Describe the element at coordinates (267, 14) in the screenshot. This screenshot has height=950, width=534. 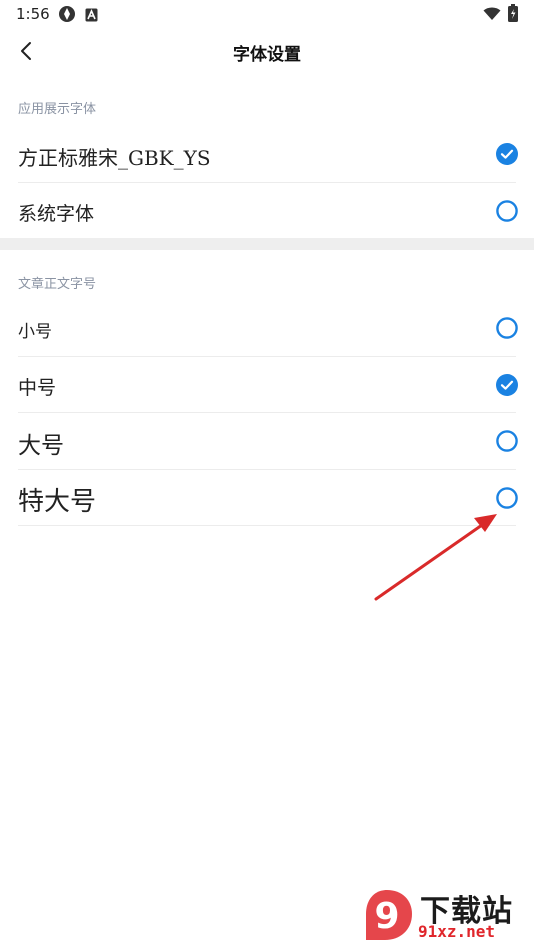
I see `status-bar: 1:56` at that location.